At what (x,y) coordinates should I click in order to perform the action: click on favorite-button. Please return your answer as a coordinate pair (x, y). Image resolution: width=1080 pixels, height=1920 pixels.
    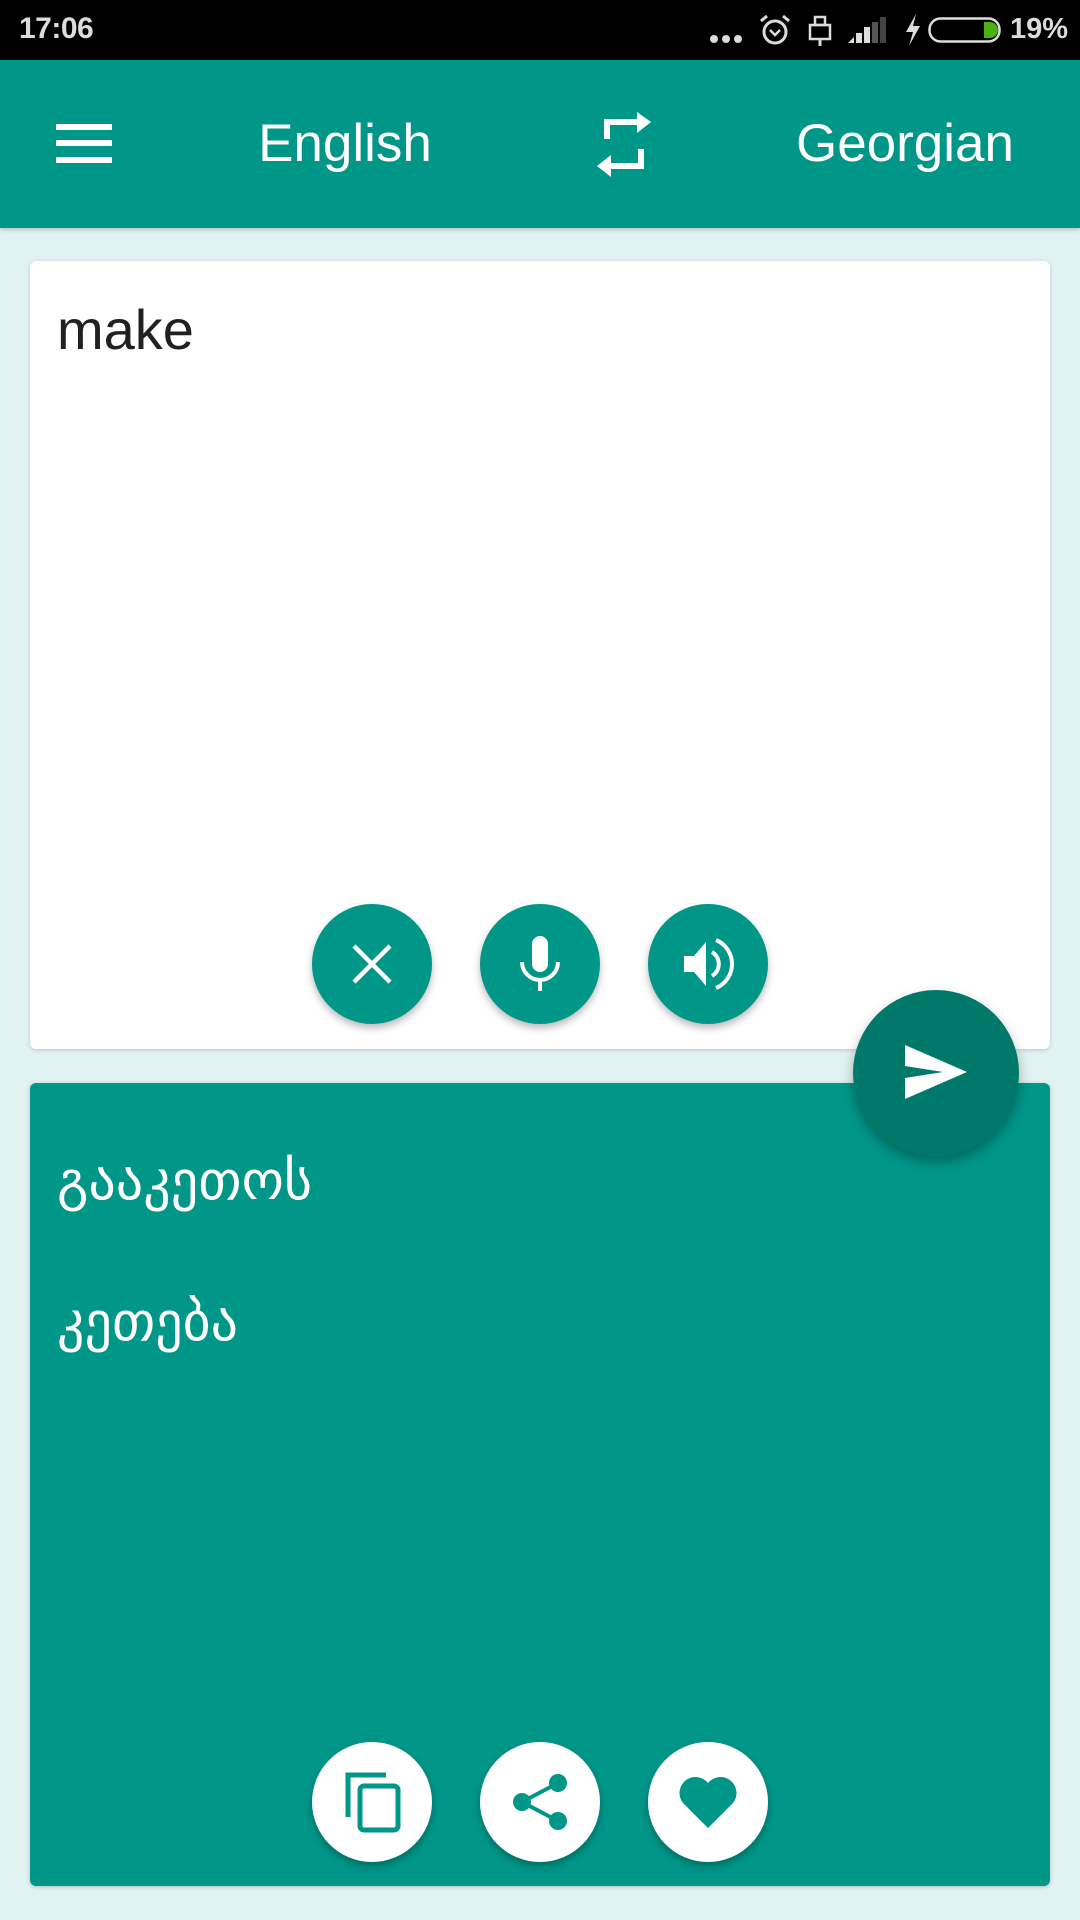
    Looking at the image, I should click on (708, 1802).